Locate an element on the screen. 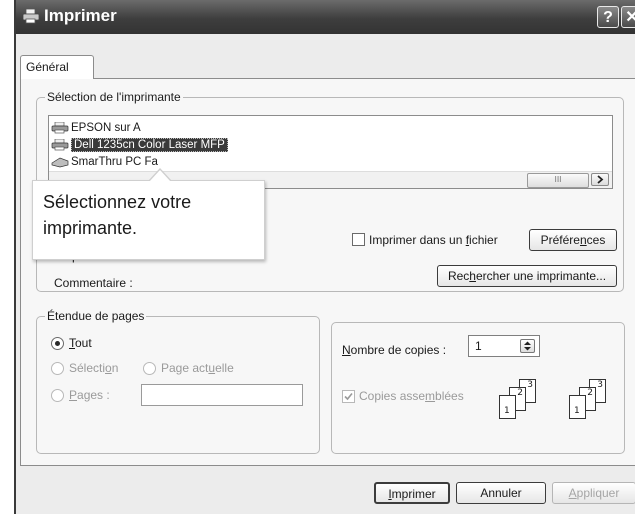 This screenshot has width=635, height=514. copies-spinner is located at coordinates (527, 346).